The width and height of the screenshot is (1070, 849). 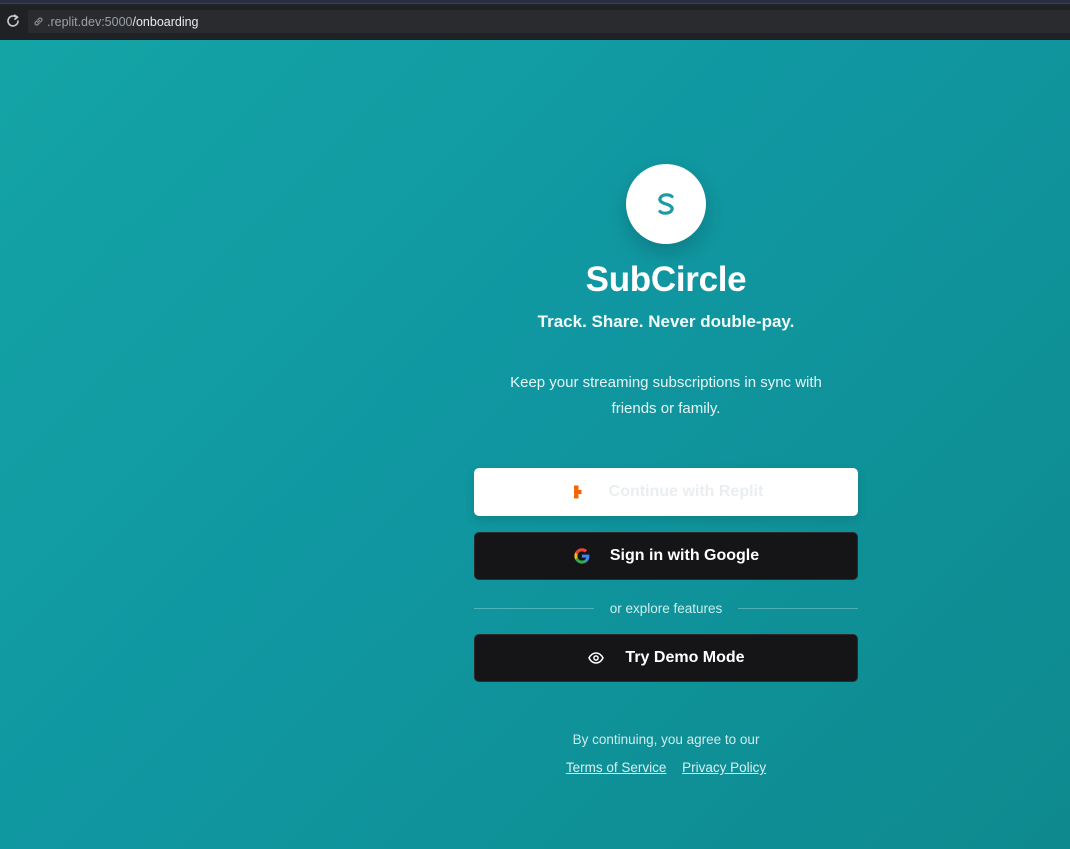 I want to click on url-host: .replit.dev:5000, so click(x=90, y=21).